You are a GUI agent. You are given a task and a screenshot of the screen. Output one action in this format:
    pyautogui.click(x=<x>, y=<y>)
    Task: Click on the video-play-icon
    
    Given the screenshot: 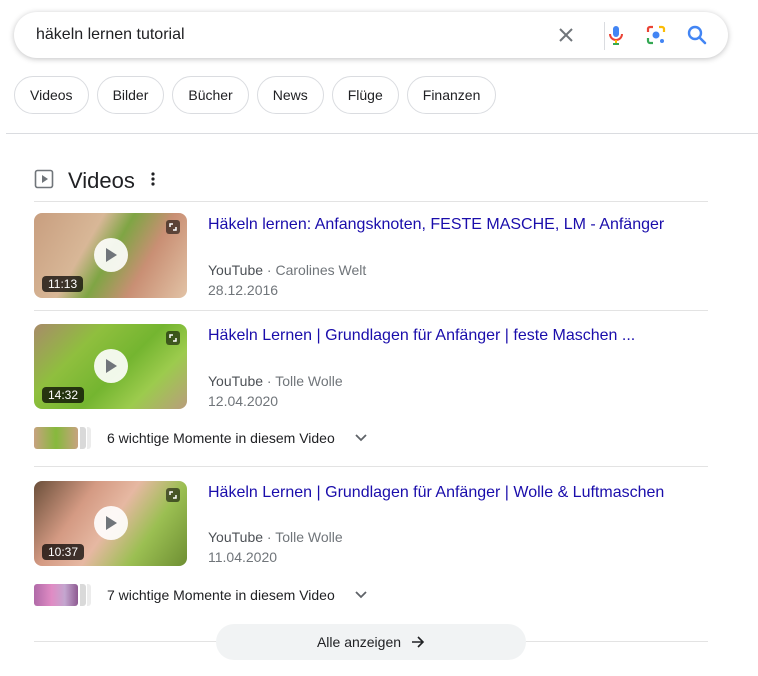 What is the action you would take?
    pyautogui.click(x=44, y=181)
    